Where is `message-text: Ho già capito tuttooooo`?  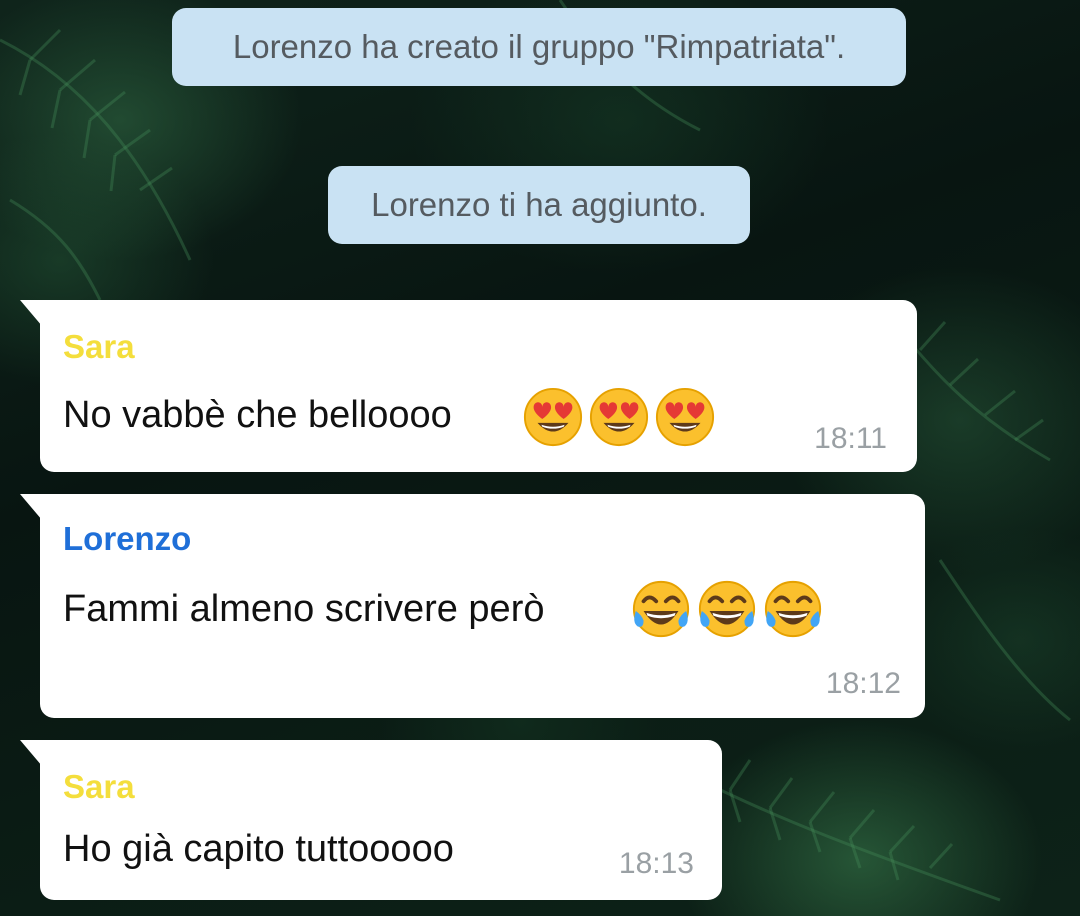 message-text: Ho già capito tuttooooo is located at coordinates (258, 849).